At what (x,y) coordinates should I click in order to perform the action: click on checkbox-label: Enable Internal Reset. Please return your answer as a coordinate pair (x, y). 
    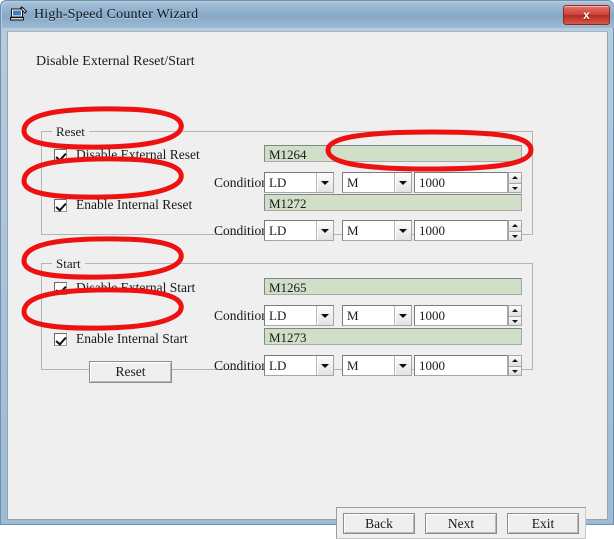
    Looking at the image, I should click on (134, 204).